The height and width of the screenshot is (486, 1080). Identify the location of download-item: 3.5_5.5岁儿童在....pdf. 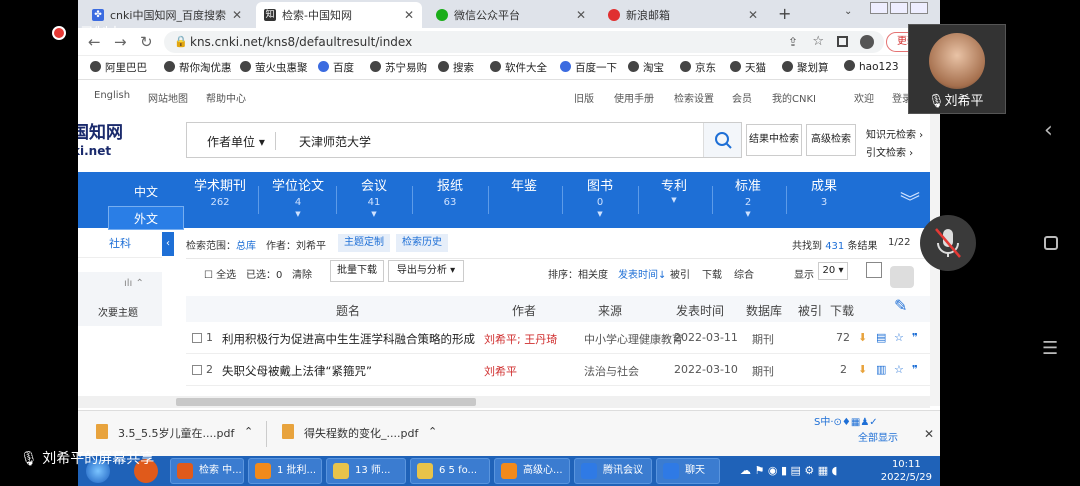
(176, 433).